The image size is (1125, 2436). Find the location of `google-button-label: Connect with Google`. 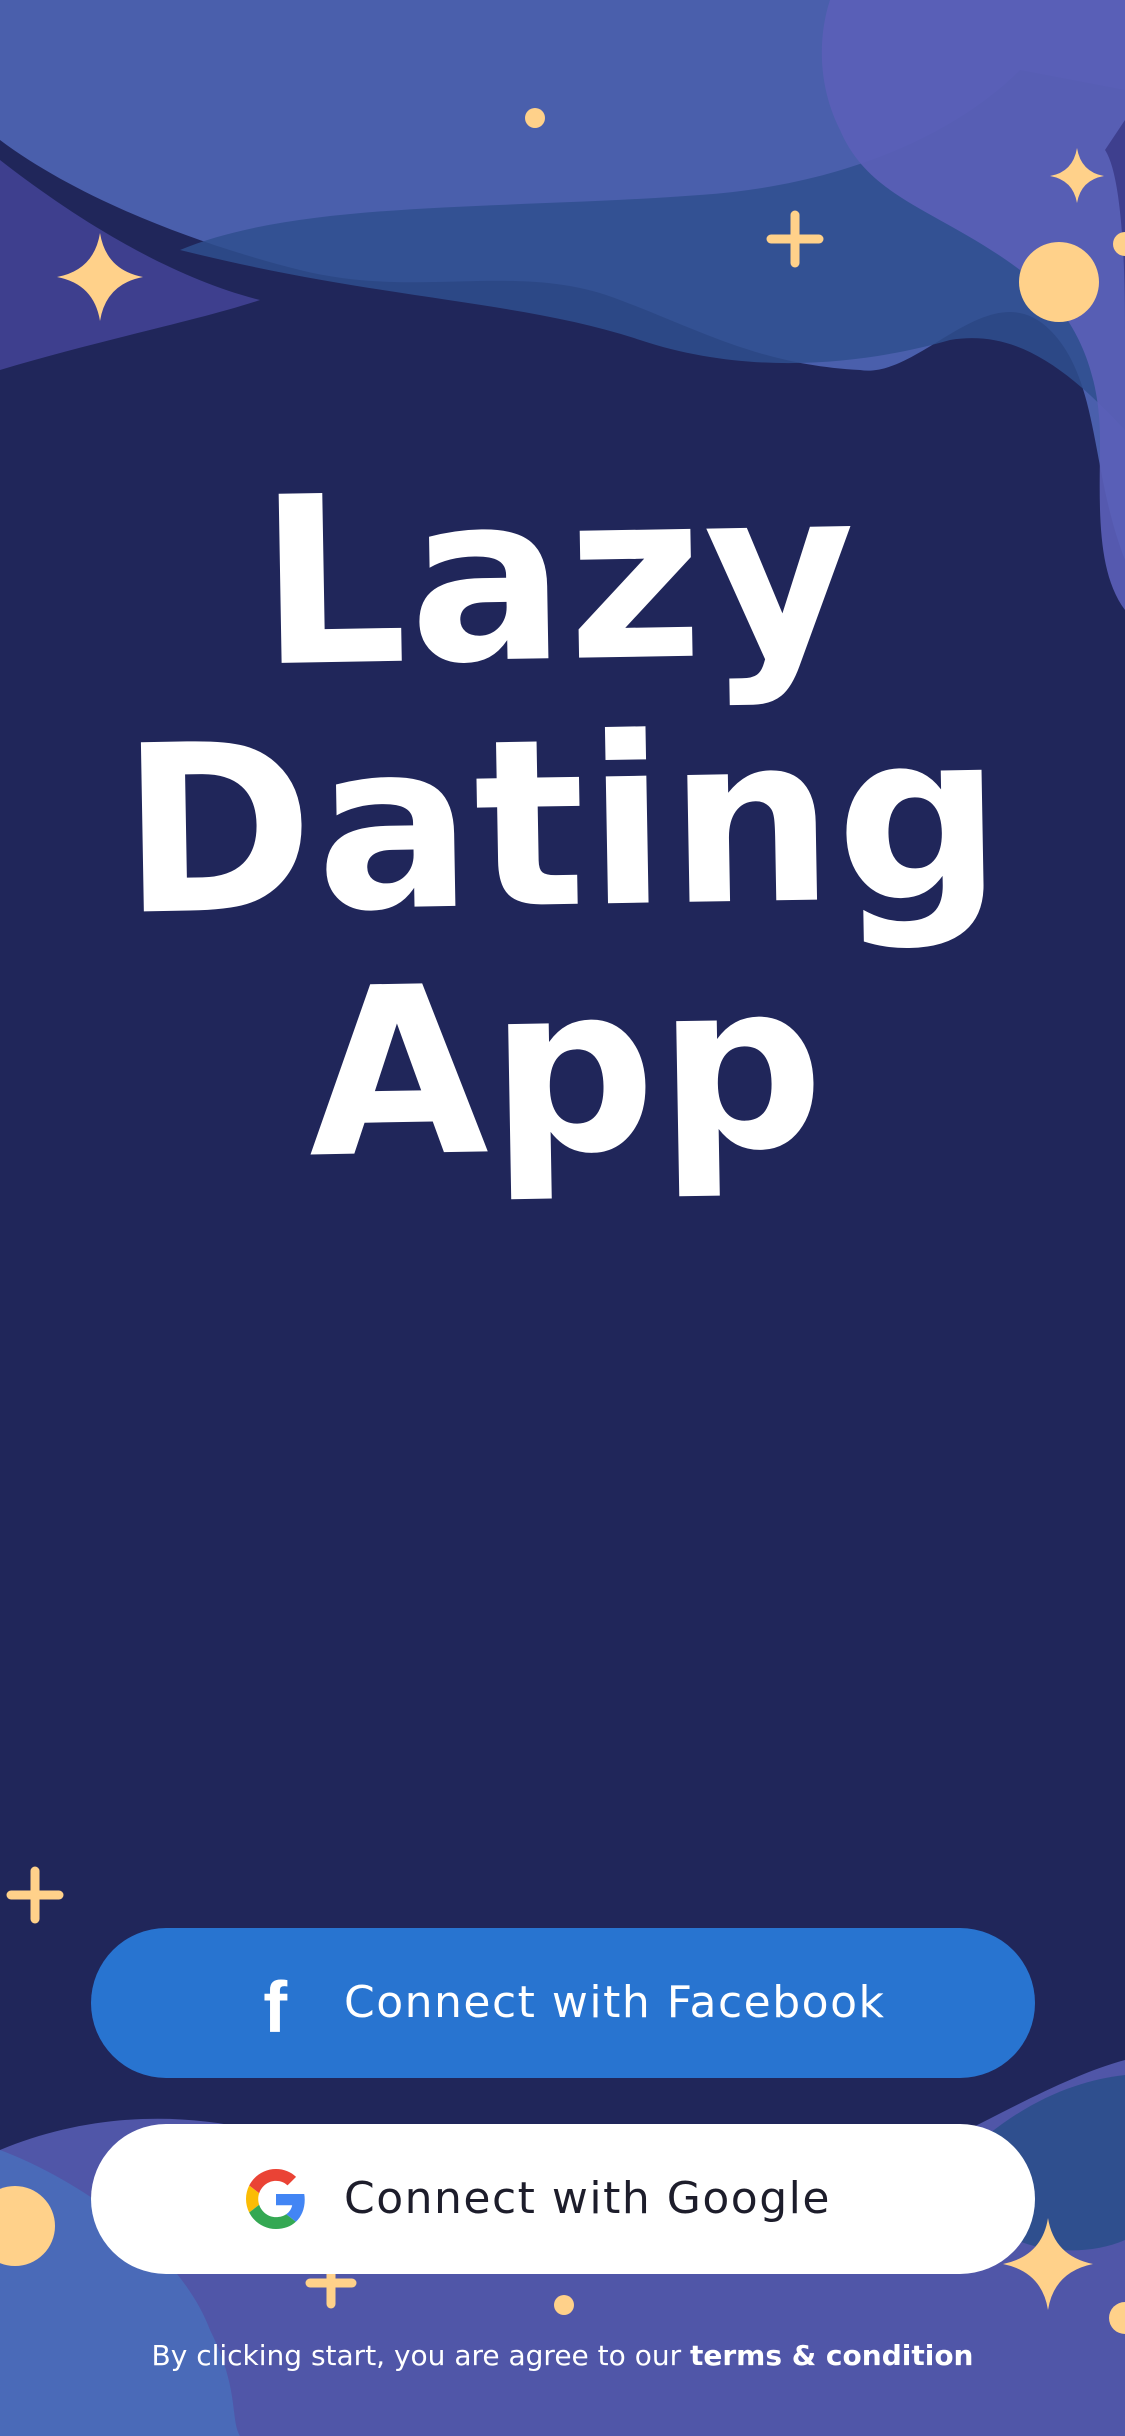

google-button-label: Connect with Google is located at coordinates (587, 2198).